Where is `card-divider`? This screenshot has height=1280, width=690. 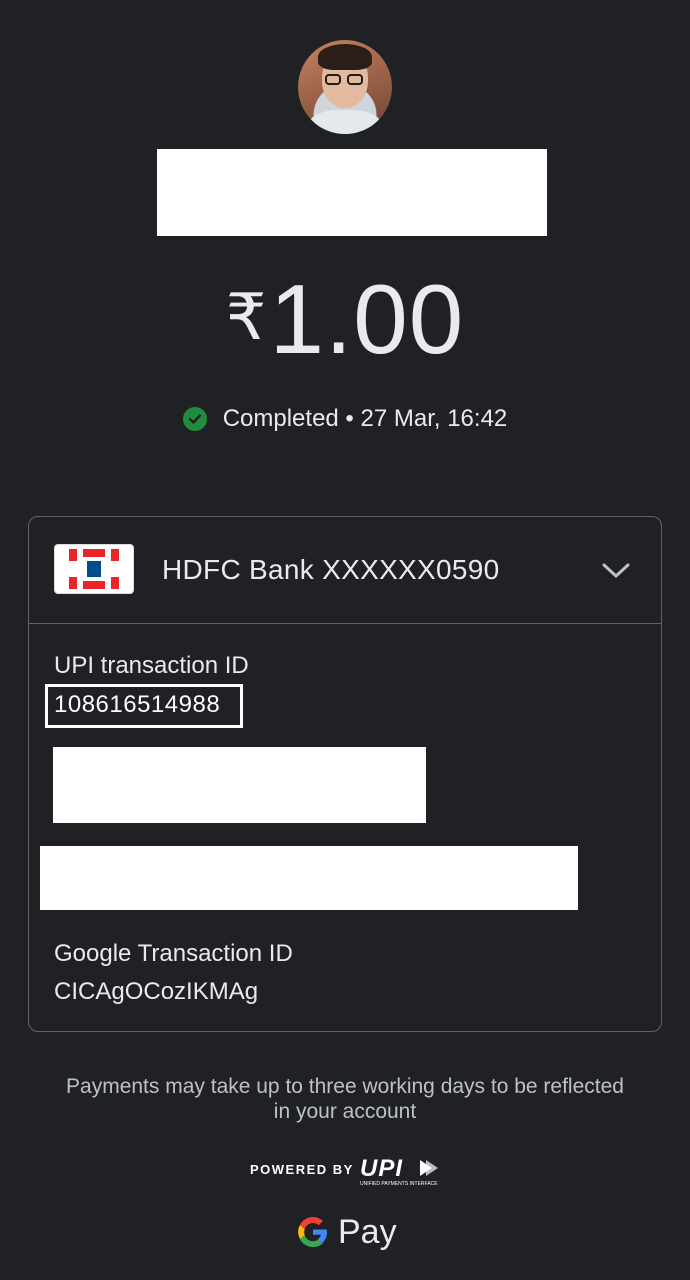
card-divider is located at coordinates (345, 623).